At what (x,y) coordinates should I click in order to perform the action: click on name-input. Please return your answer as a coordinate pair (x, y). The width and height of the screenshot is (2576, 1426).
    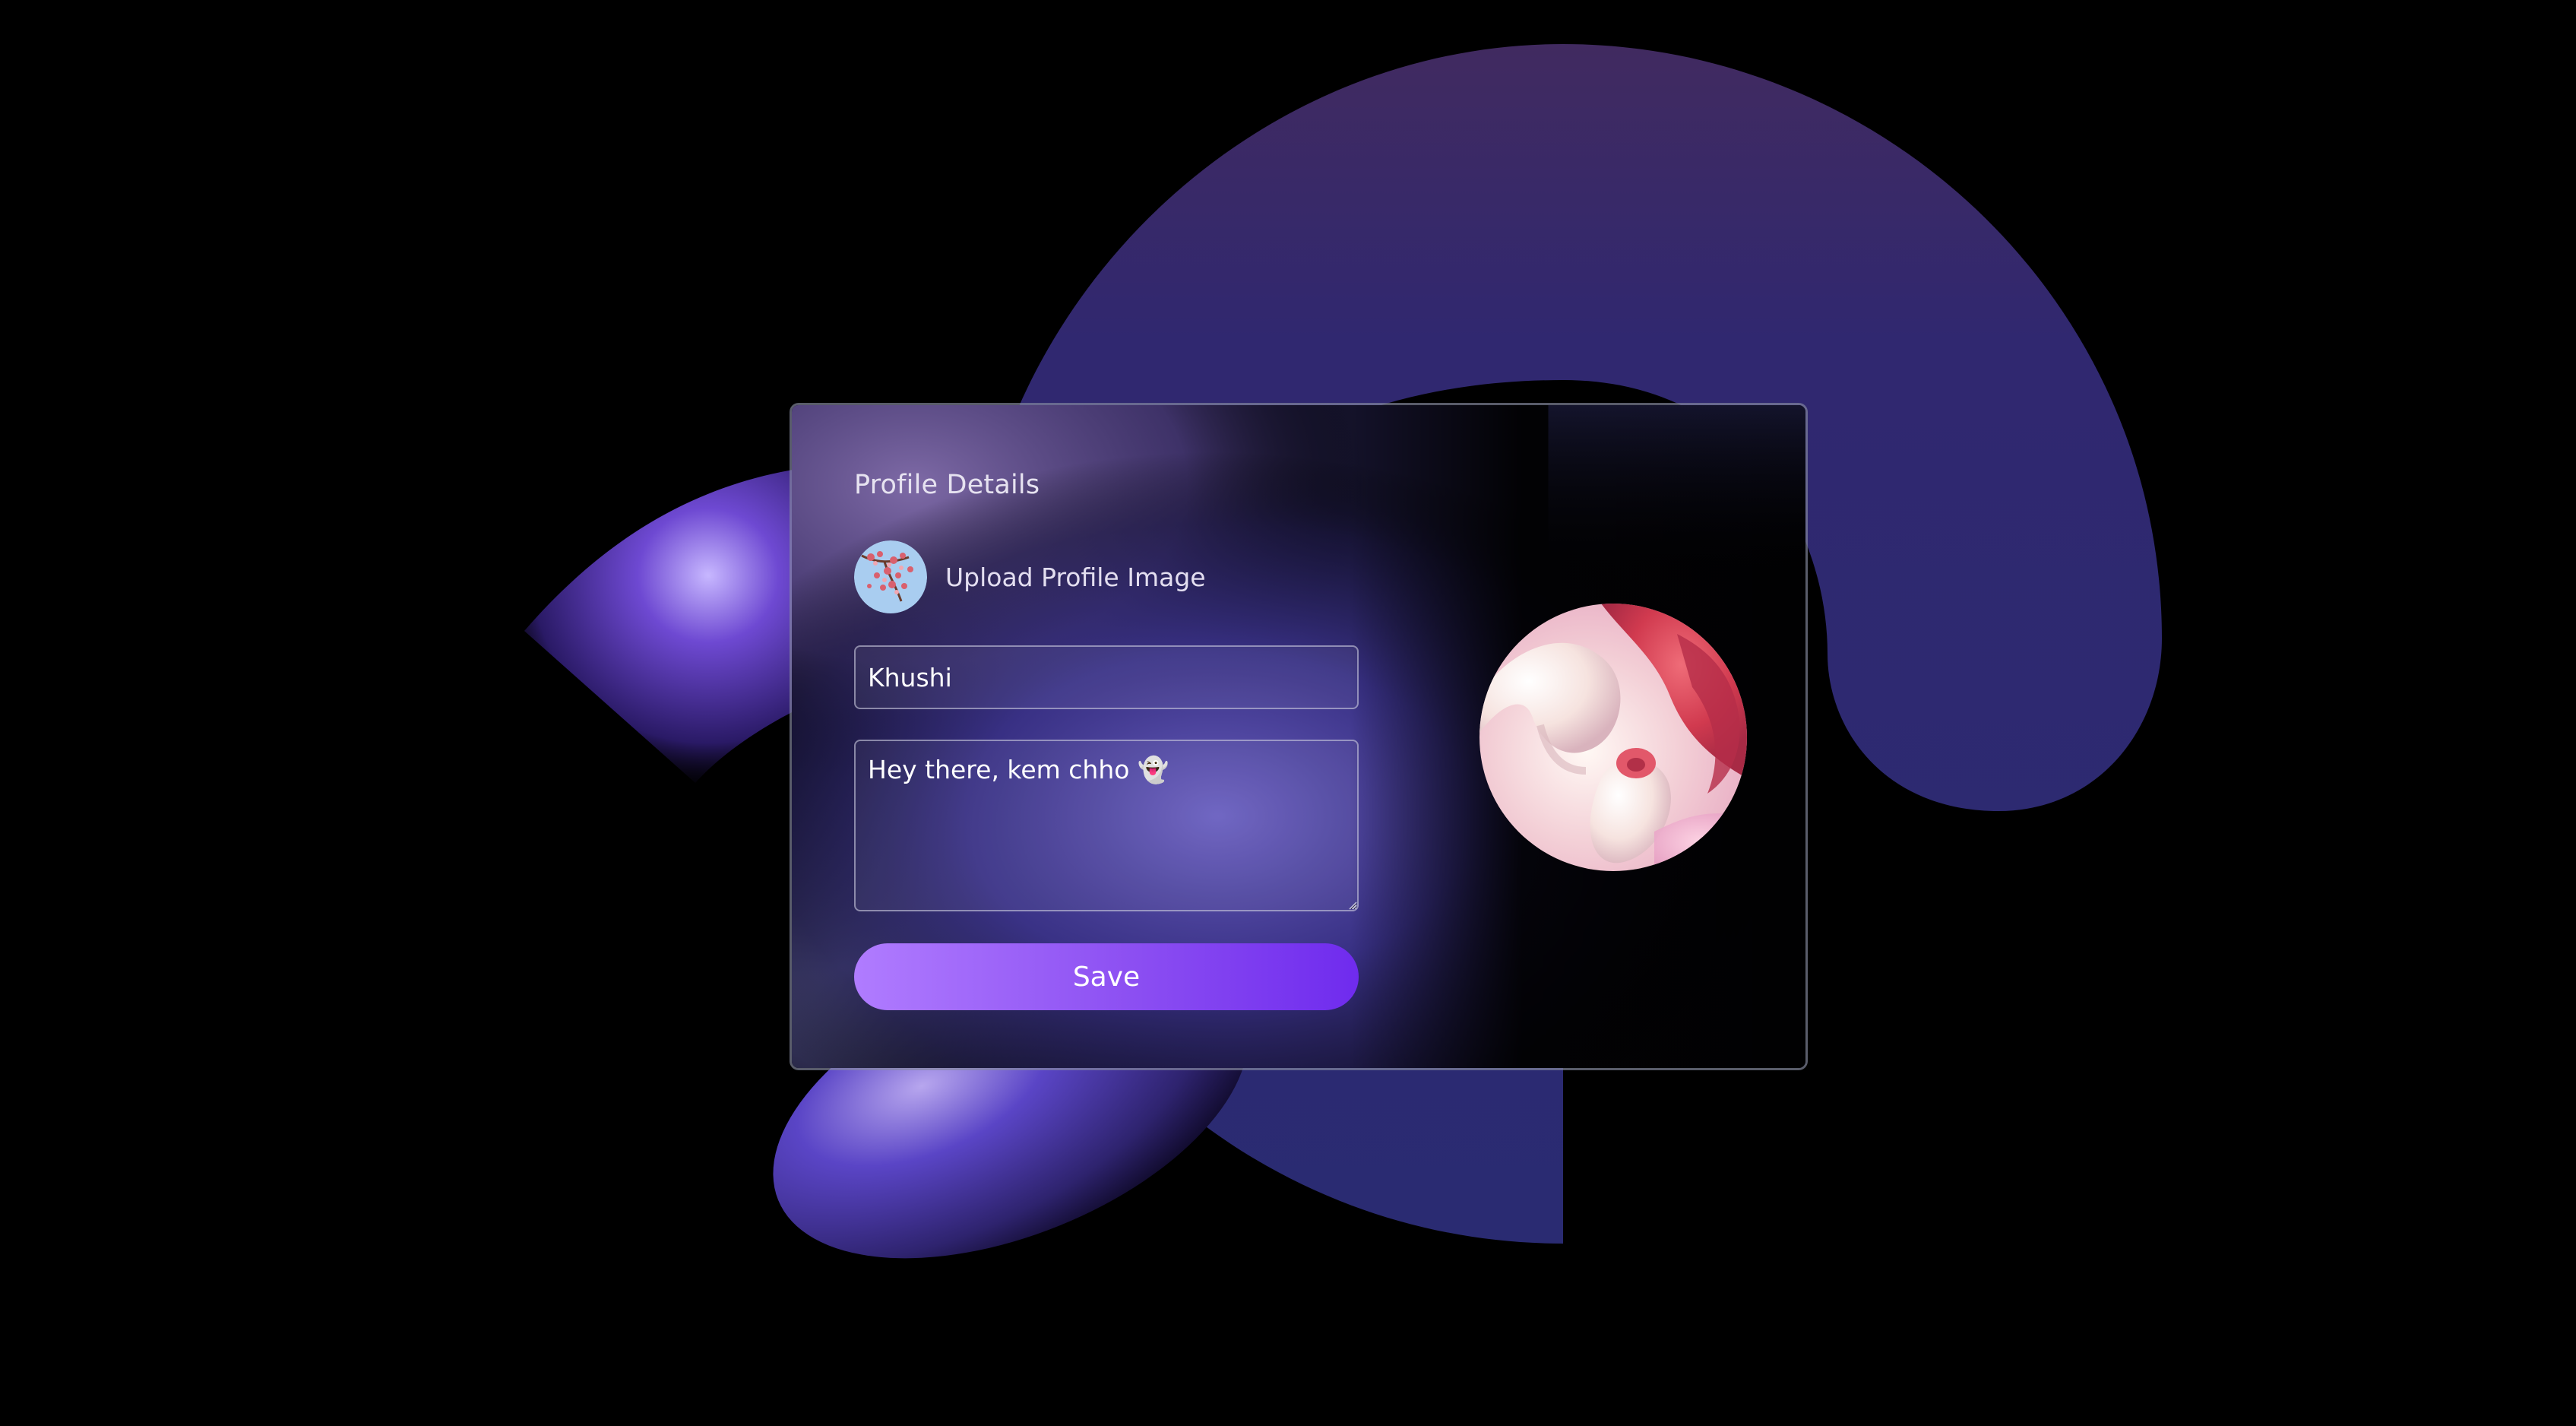
    Looking at the image, I should click on (1106, 677).